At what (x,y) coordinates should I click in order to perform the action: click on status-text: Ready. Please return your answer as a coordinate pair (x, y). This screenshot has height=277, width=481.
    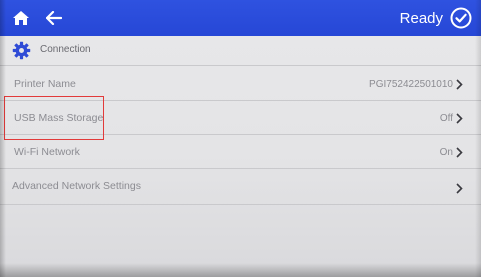
    Looking at the image, I should click on (421, 18).